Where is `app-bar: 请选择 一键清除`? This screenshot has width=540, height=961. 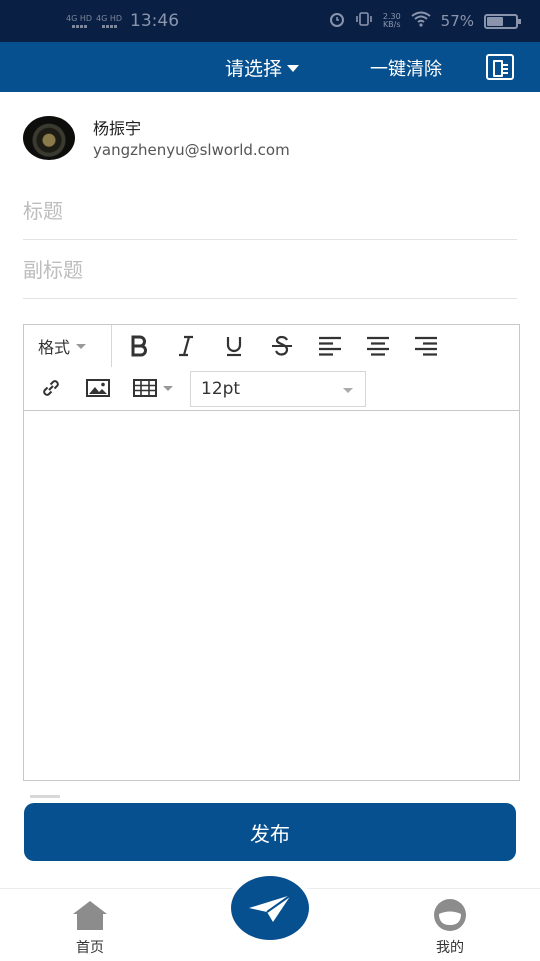
app-bar: 请选择 一键清除 is located at coordinates (270, 67).